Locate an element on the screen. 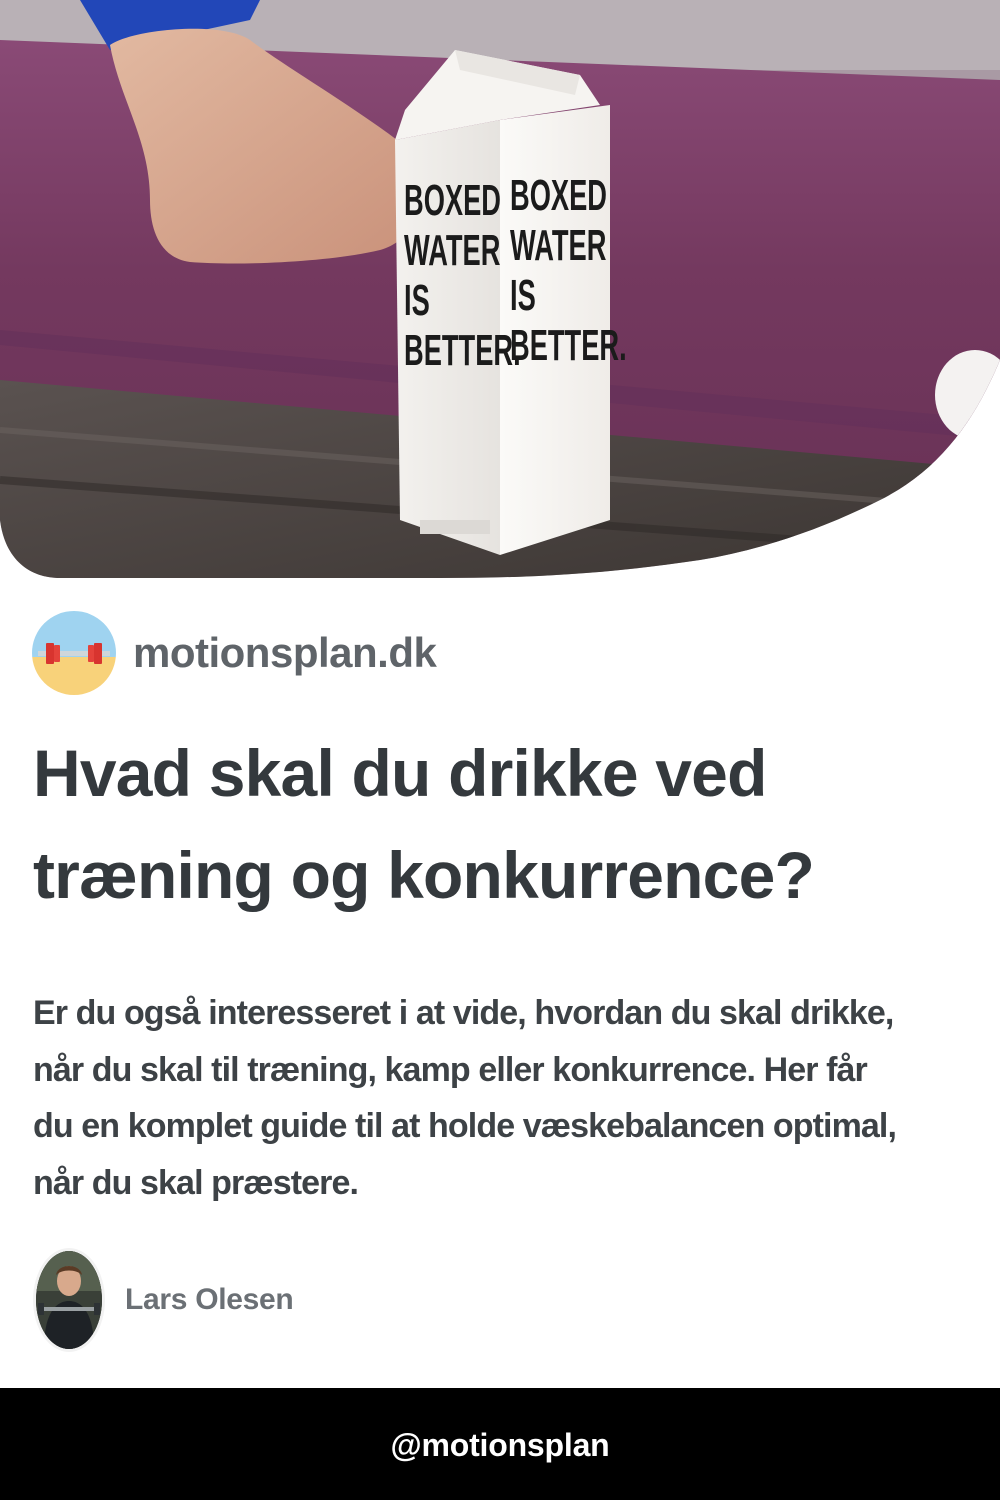 The image size is (1000, 1500). article-title-line: træning og konkurrence? is located at coordinates (424, 875).